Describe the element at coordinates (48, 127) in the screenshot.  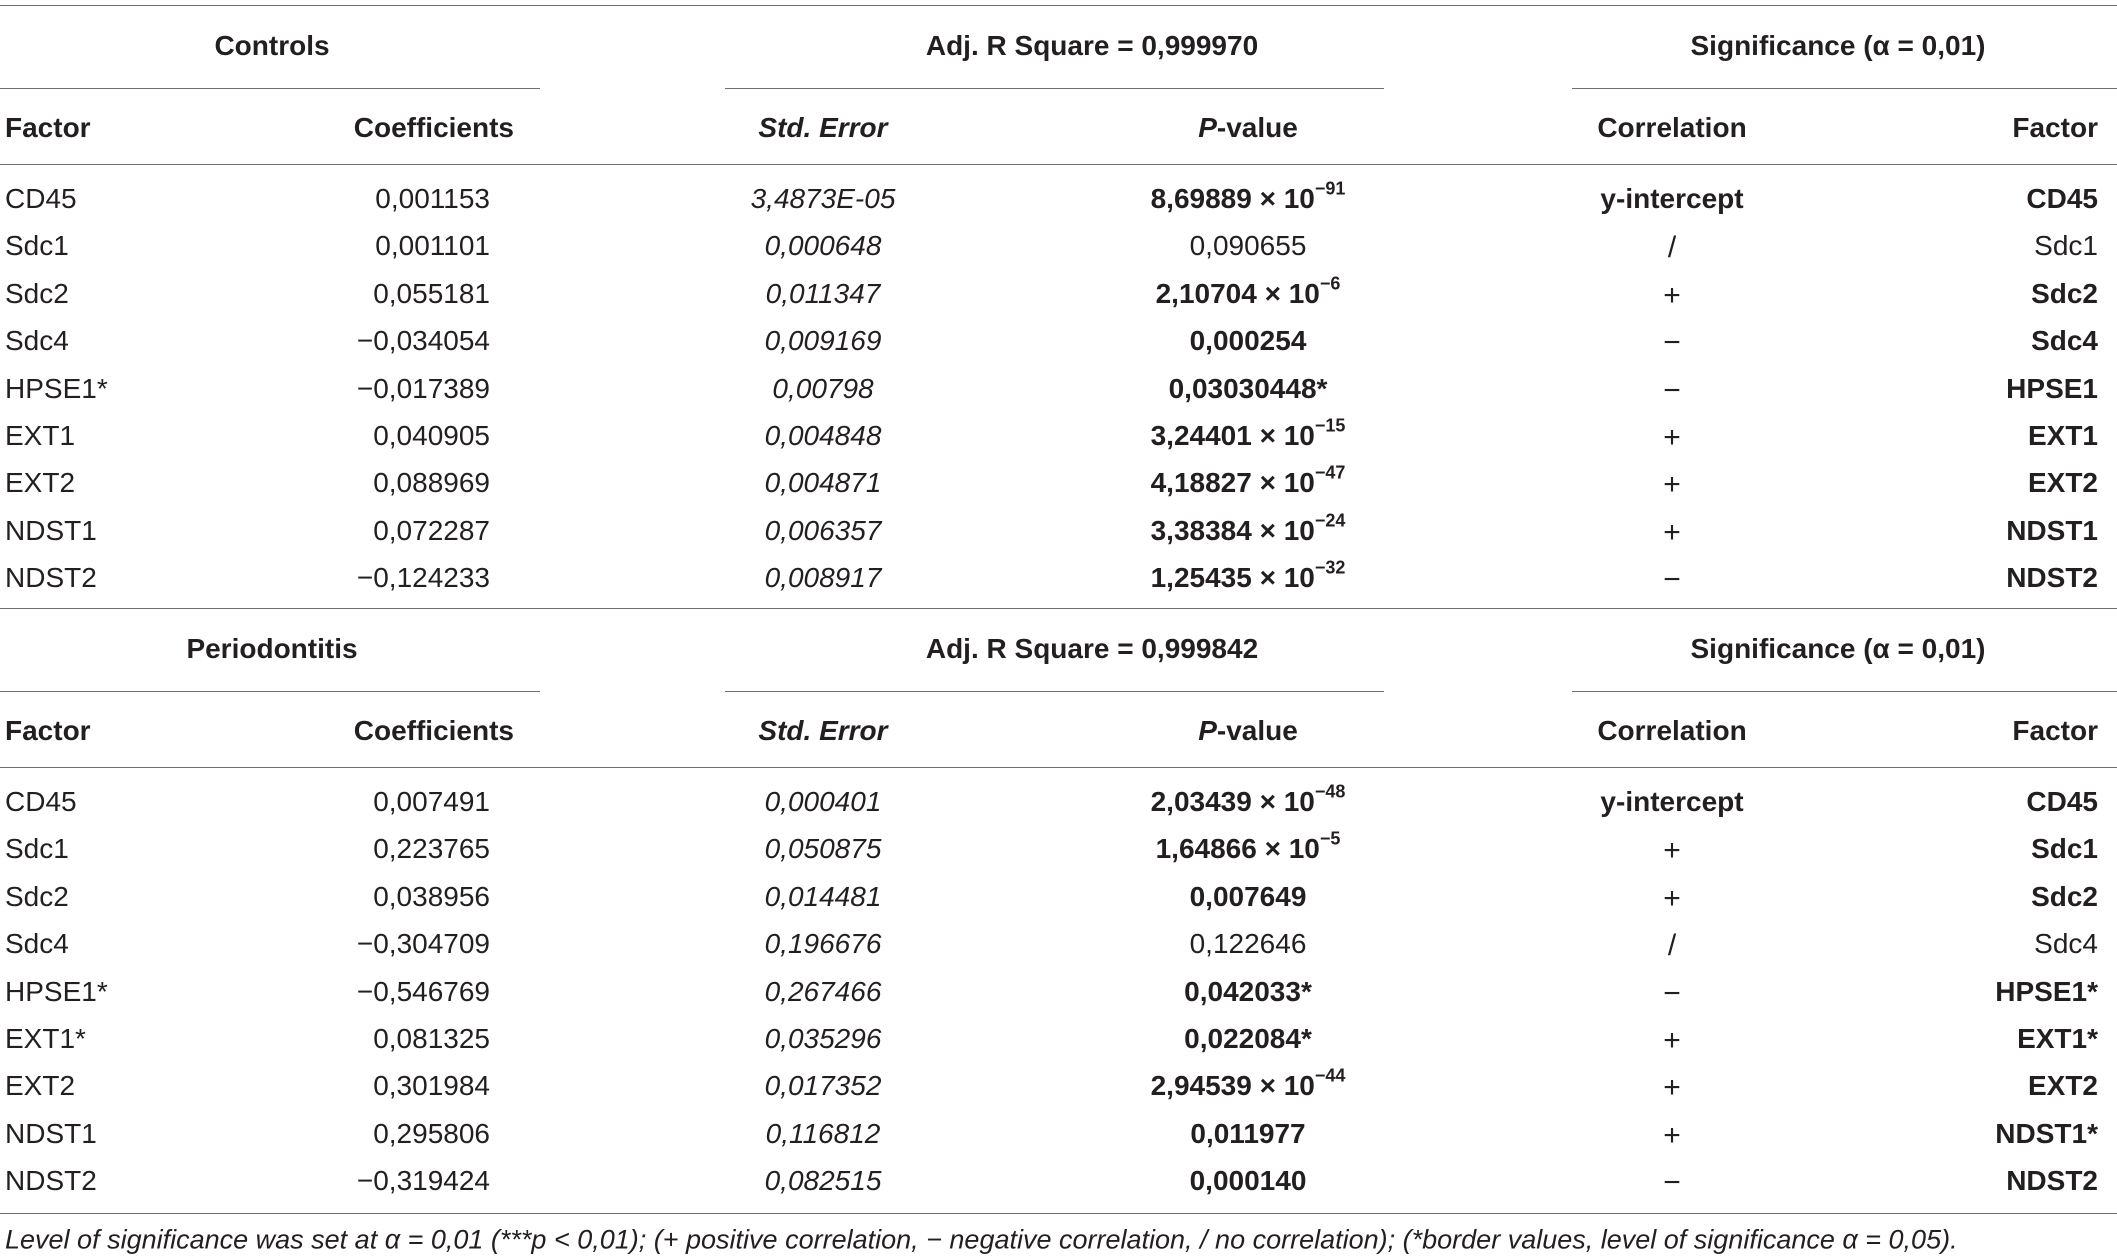
I see `header-factor: Factor` at that location.